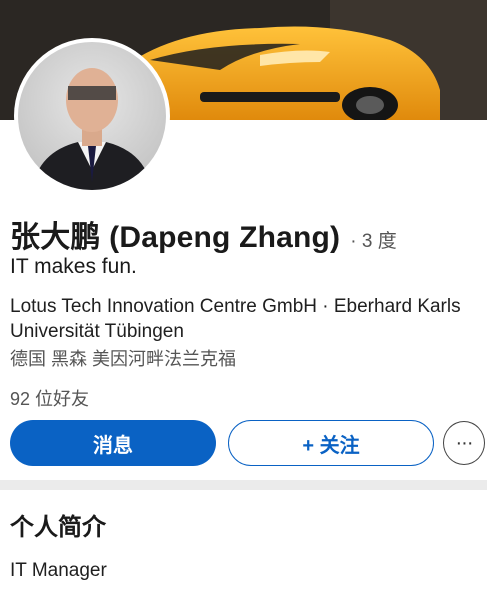 This screenshot has width=487, height=607. I want to click on more-dots-icon: ···, so click(464, 442).